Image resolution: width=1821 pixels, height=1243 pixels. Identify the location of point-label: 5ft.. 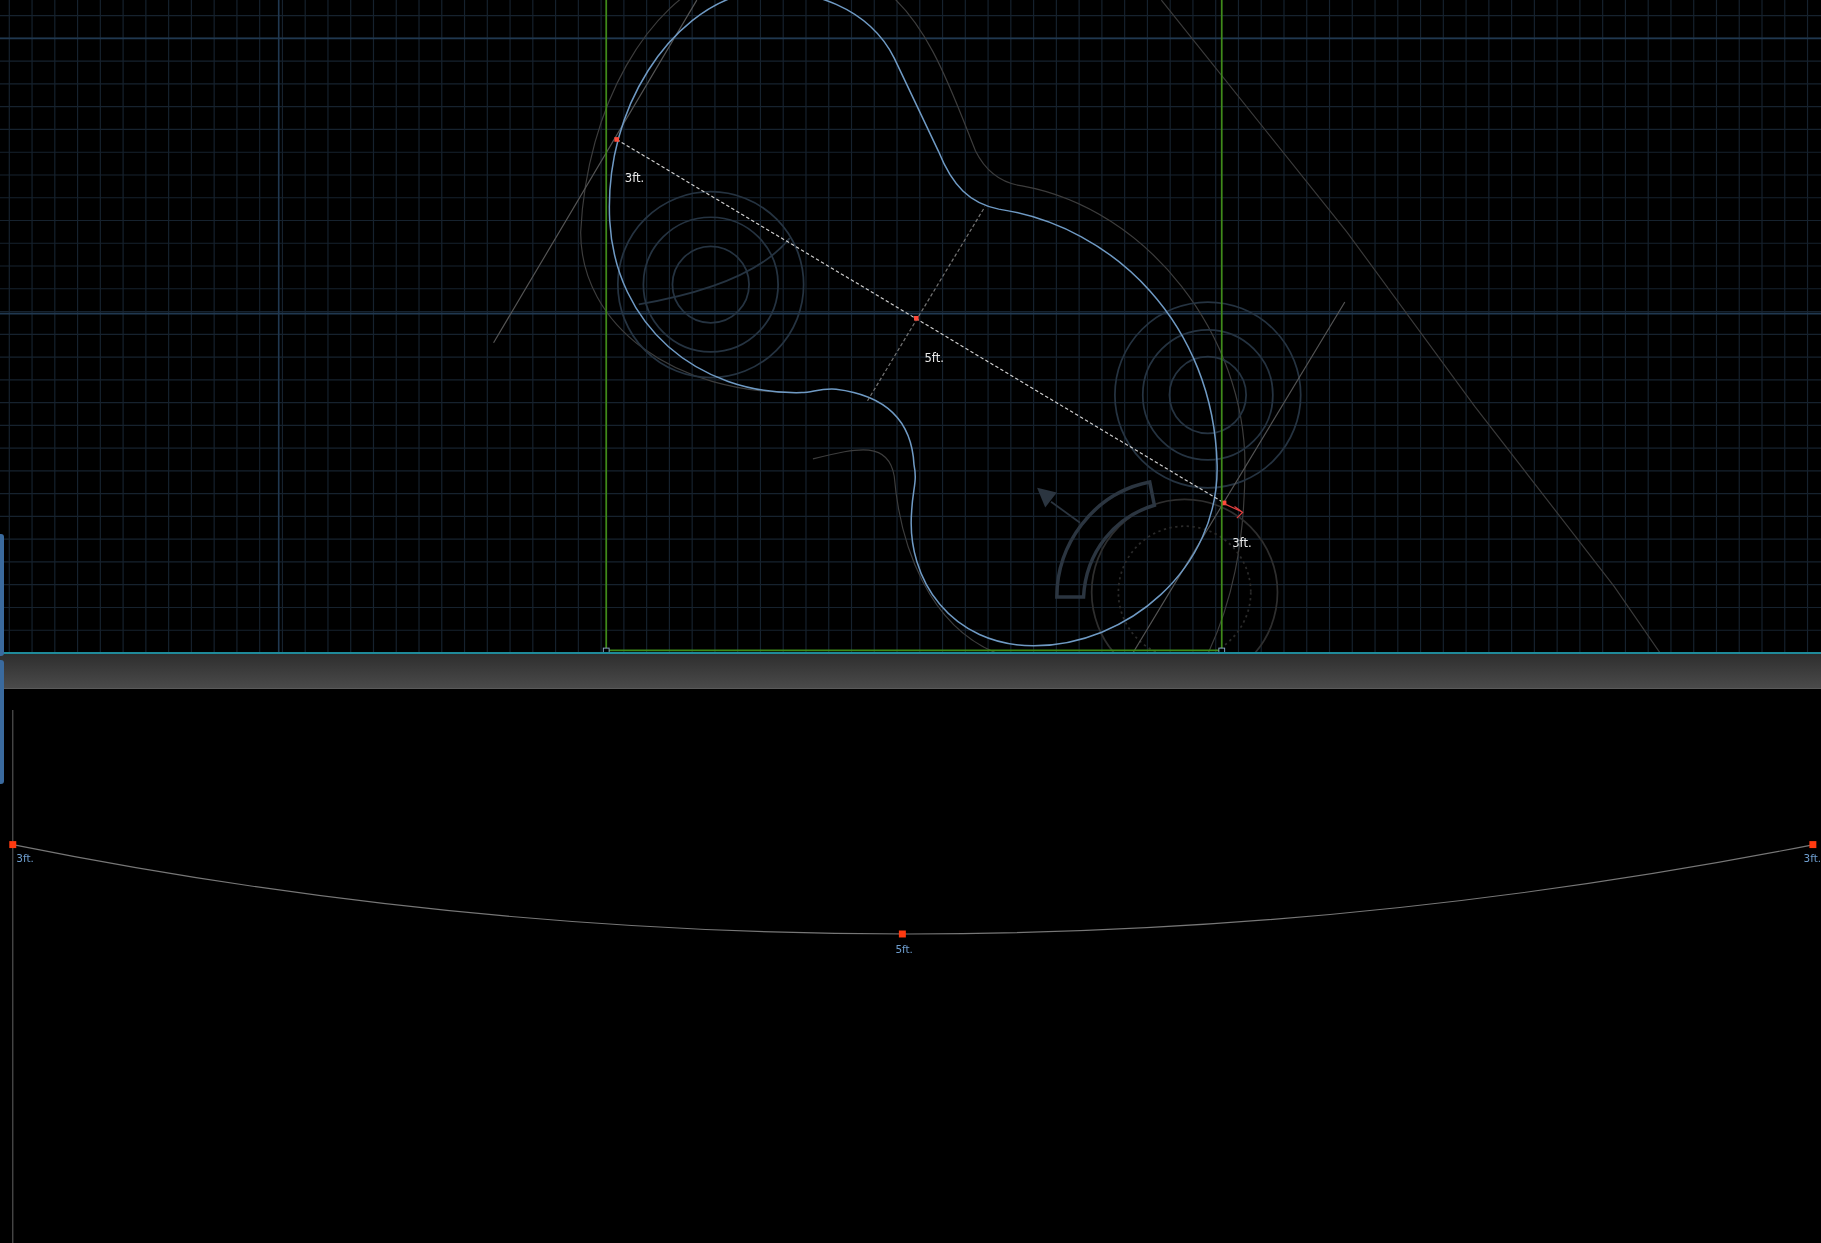
(904, 948).